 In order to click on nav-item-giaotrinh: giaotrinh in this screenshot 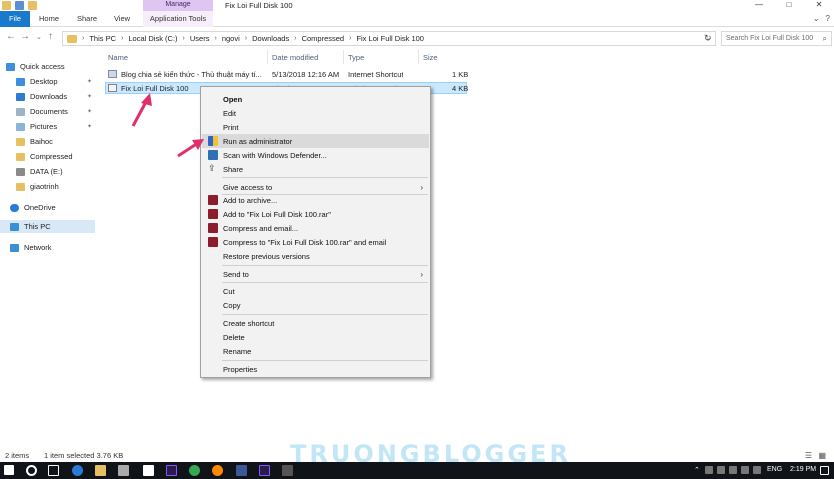, I will do `click(56, 186)`.